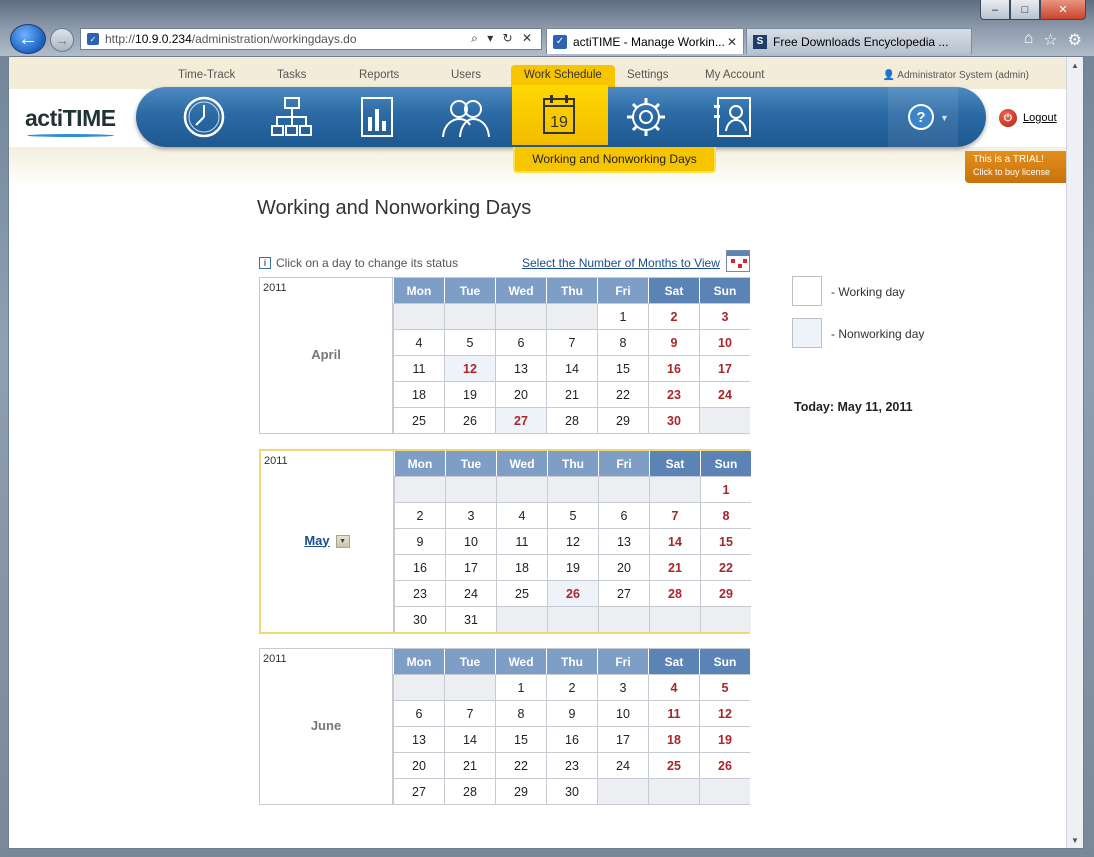  Describe the element at coordinates (1040, 118) in the screenshot. I see `logout-link: Logout` at that location.